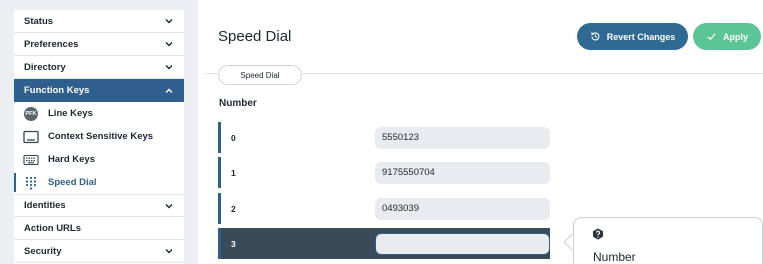 The height and width of the screenshot is (264, 763). I want to click on sidebar-item-status: Status, so click(99, 21).